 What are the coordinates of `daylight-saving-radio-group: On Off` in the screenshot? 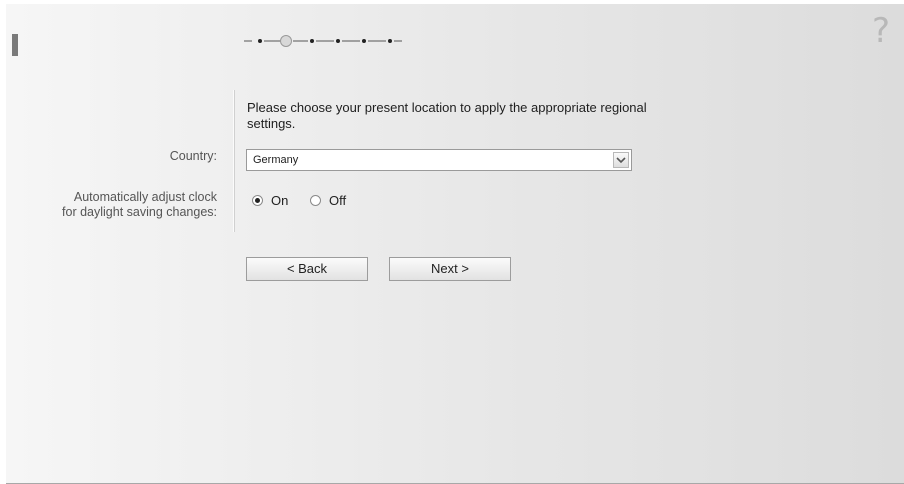 It's located at (299, 200).